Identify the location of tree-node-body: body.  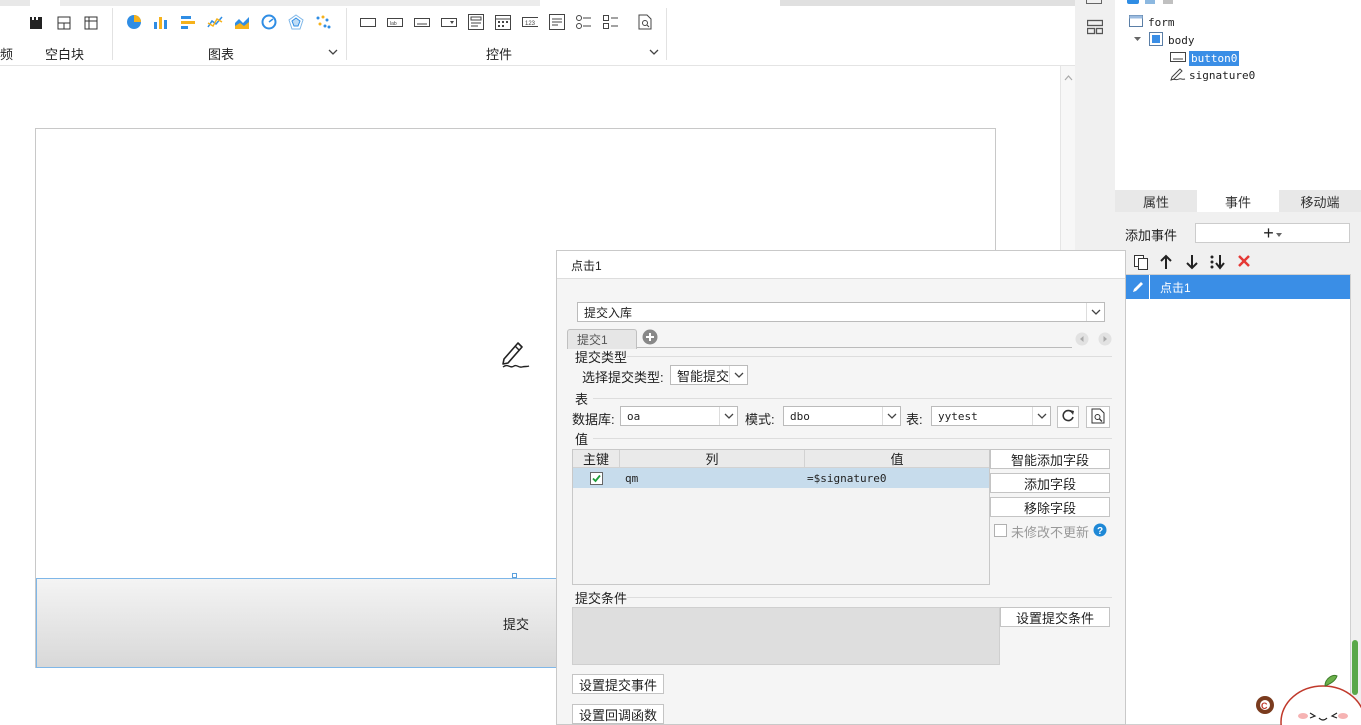
(1164, 40).